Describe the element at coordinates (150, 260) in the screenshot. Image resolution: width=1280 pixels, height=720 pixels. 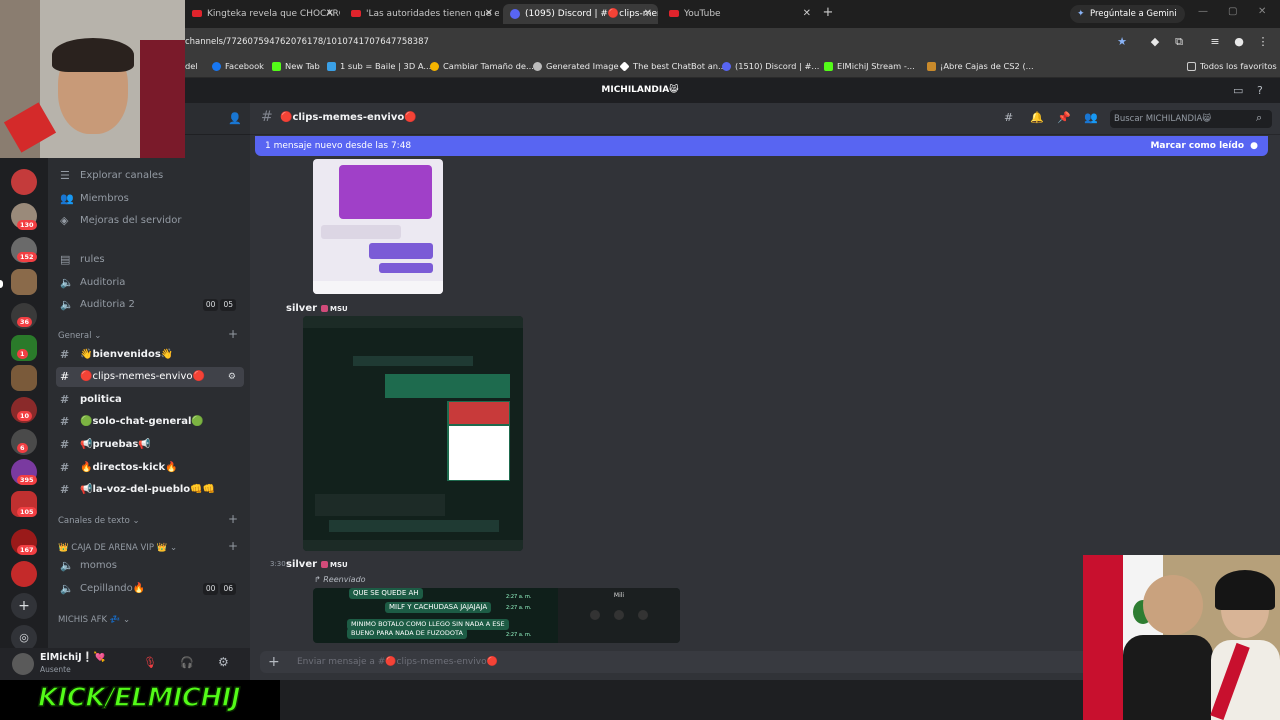
I see `channel-rules: ▤ rules` at that location.